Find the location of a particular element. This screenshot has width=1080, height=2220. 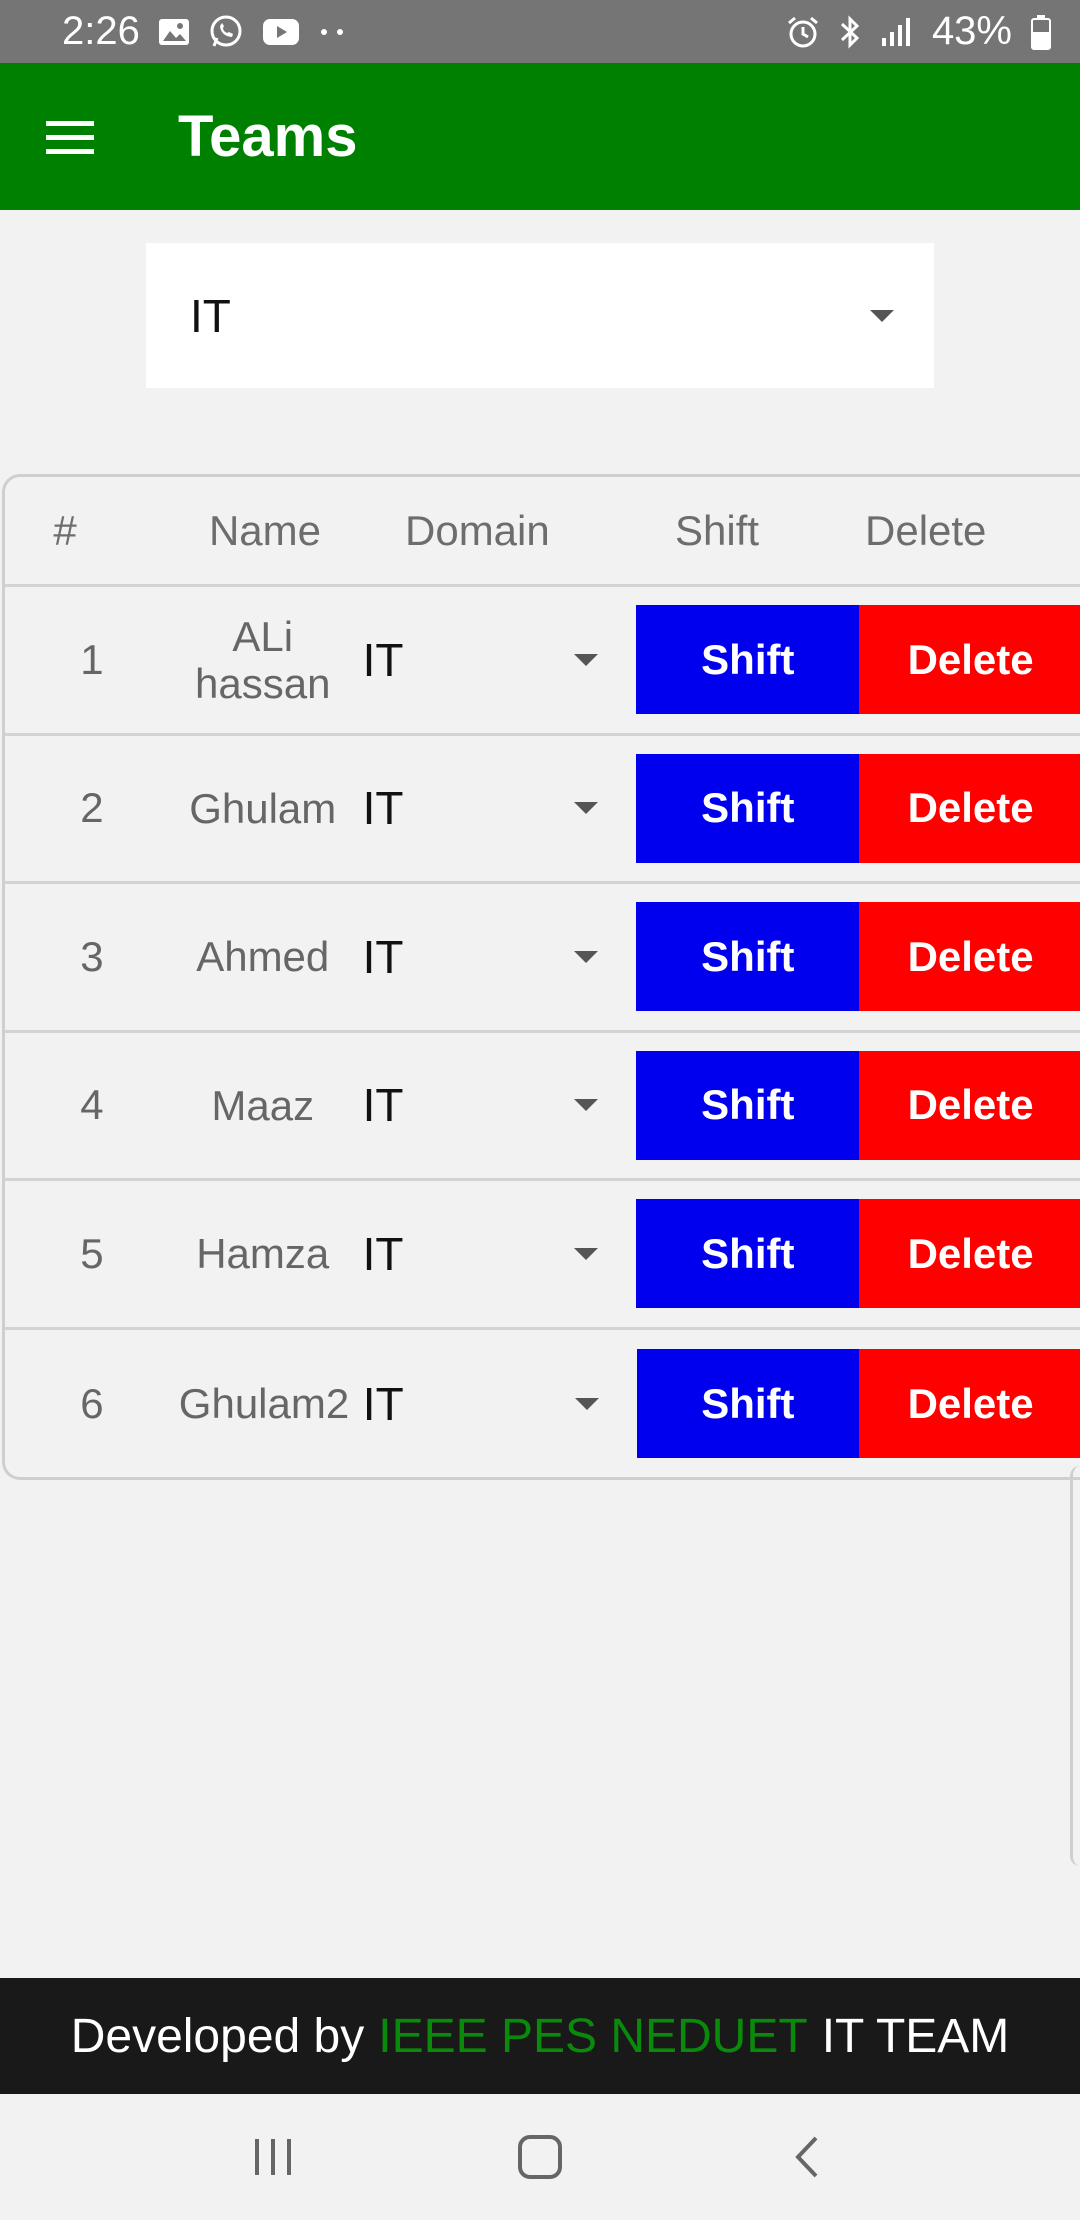

scroll-edge is located at coordinates (1075, 1666).